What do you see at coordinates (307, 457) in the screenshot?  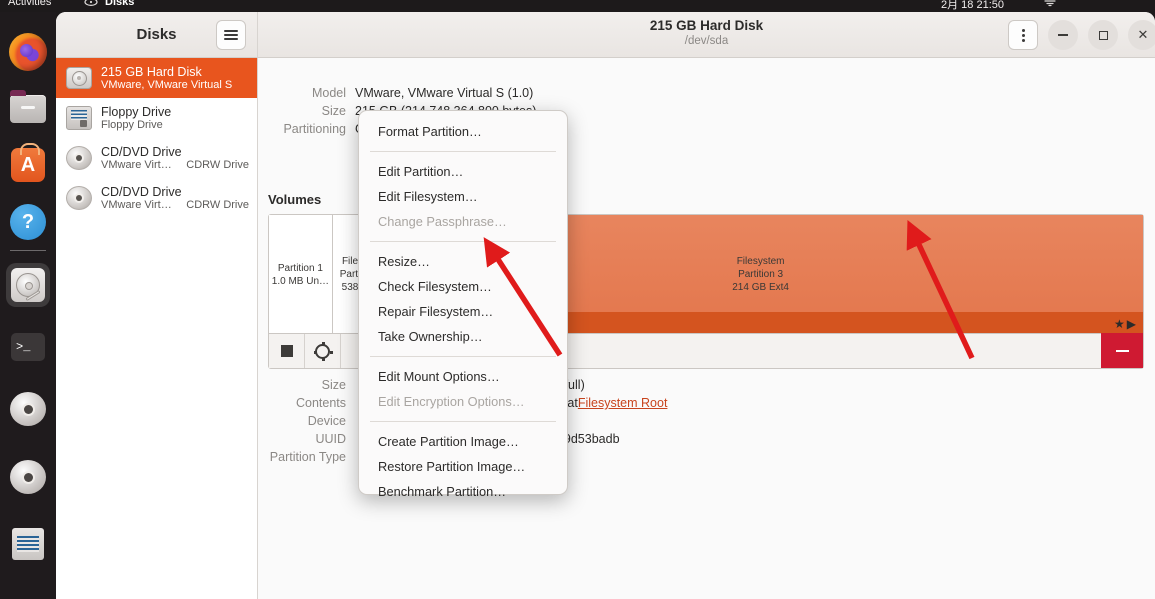 I see `detail-label: Partition Type` at bounding box center [307, 457].